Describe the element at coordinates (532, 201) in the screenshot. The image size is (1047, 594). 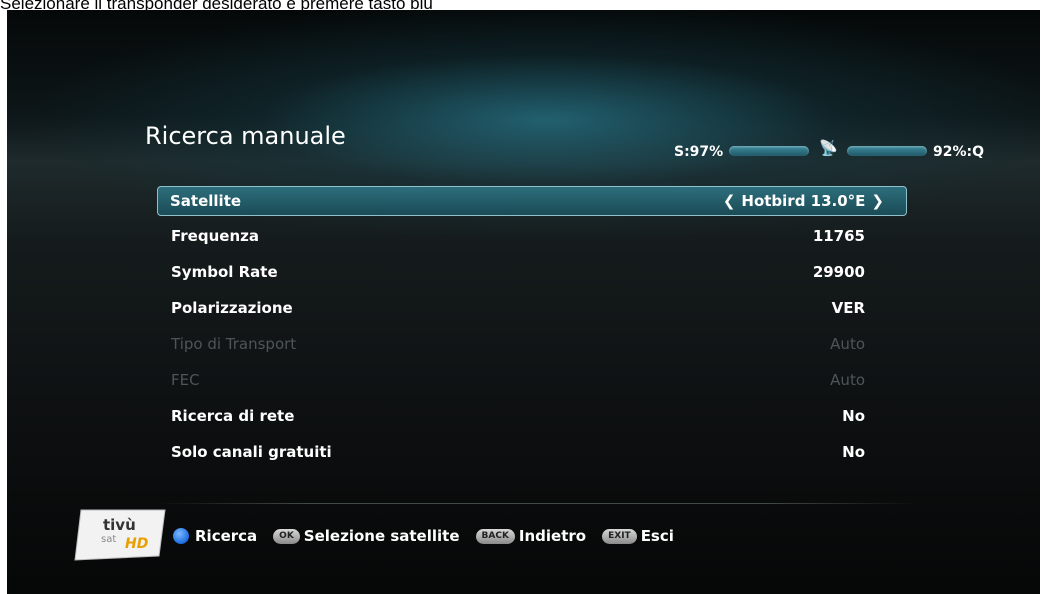
I see `row-satellite: Satellite ❮ Hotbird 13.0°E ❯` at that location.